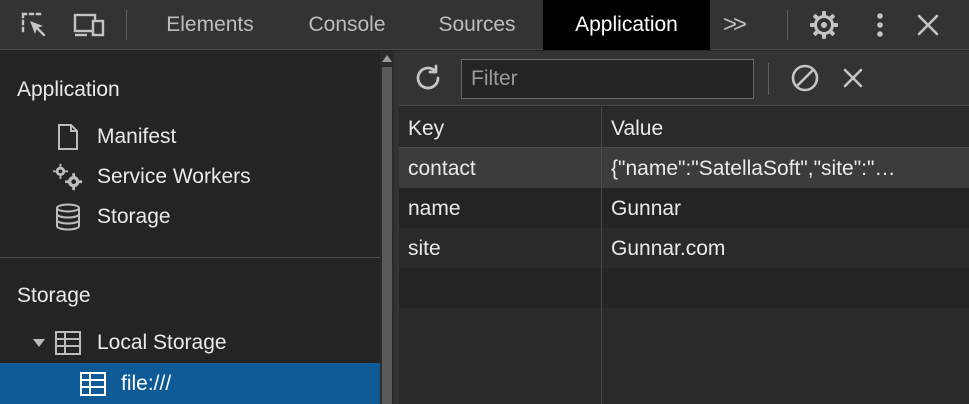 The image size is (969, 404). I want to click on column-divider, so click(601, 255).